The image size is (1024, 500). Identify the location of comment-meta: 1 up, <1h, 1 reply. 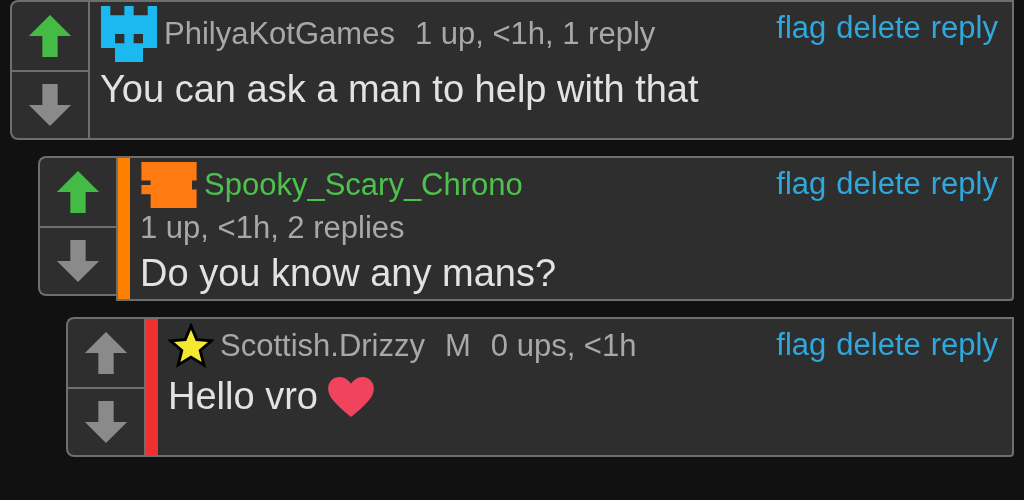
(535, 34).